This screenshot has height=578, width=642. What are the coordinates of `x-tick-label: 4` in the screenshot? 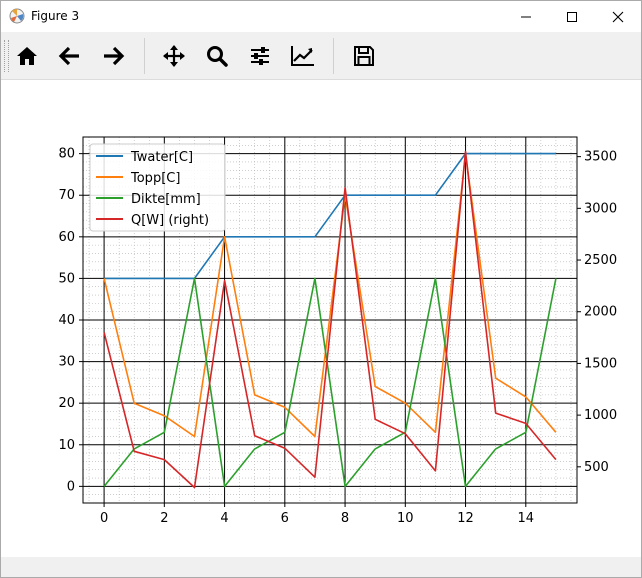 It's located at (224, 518).